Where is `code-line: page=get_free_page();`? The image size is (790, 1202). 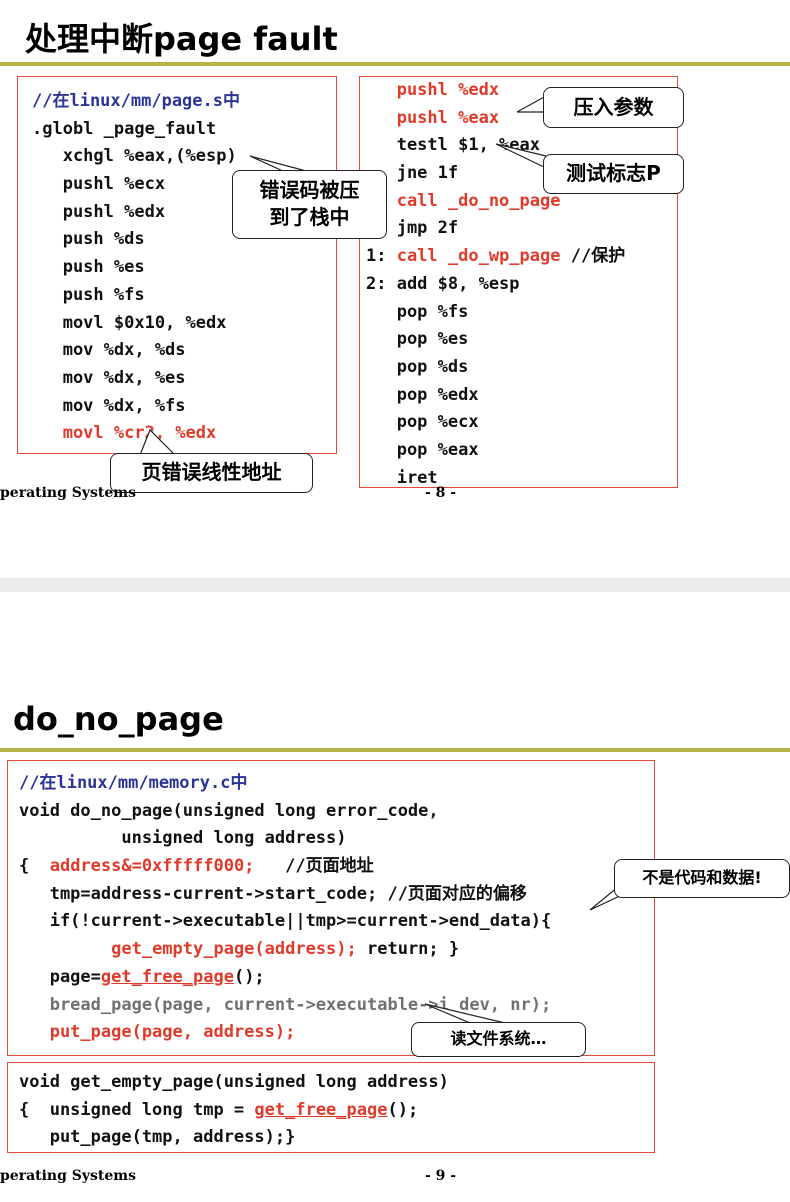
code-line: page=get_free_page(); is located at coordinates (285, 978).